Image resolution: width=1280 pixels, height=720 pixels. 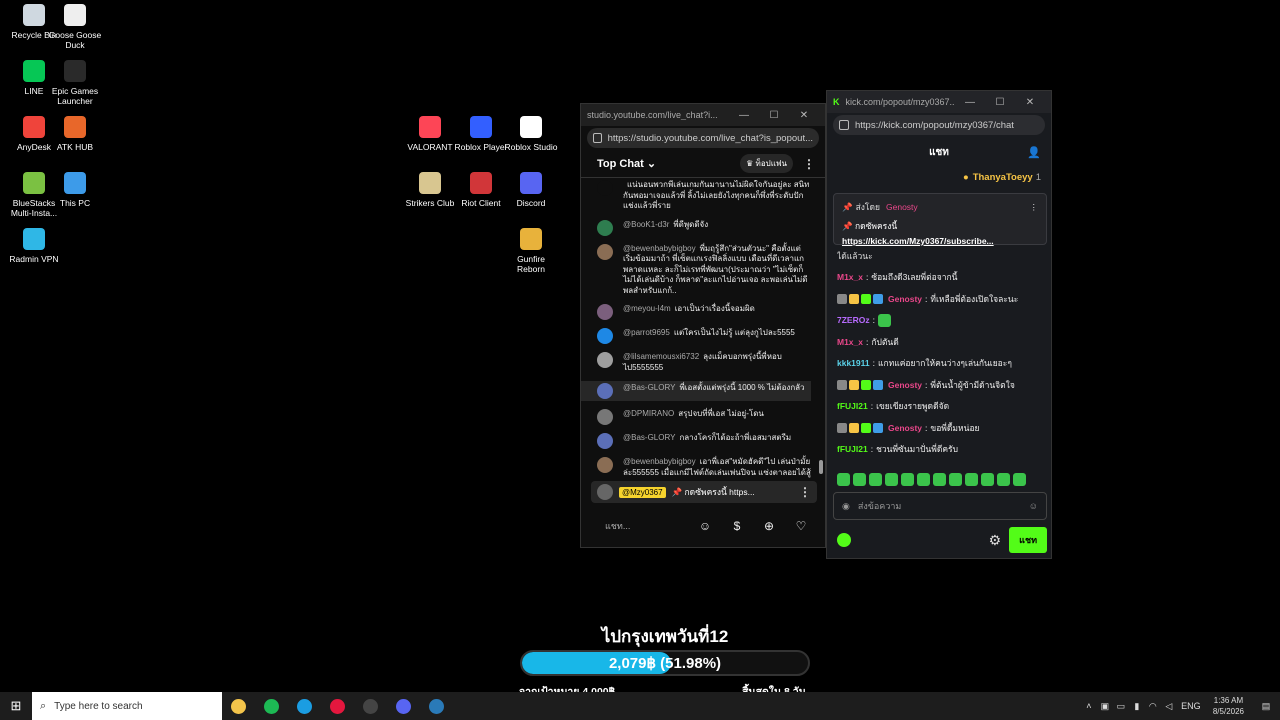 I want to click on chat-message: M1x_x: ซ้อมถึงดี3เลยพี่ต่อจากนี้, so click(x=942, y=278).